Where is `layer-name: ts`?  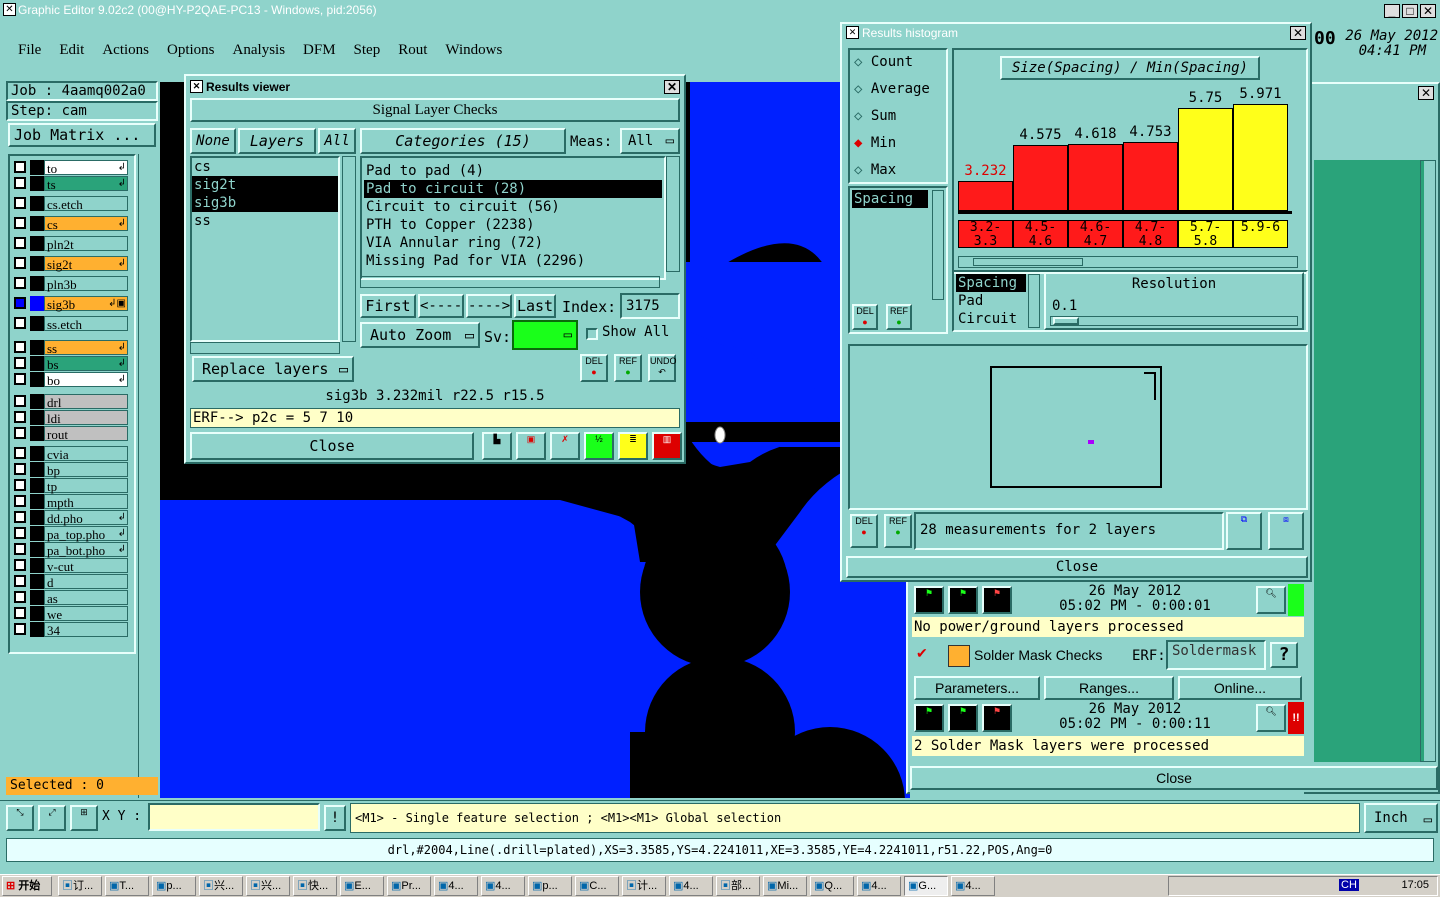 layer-name: ts is located at coordinates (86, 184).